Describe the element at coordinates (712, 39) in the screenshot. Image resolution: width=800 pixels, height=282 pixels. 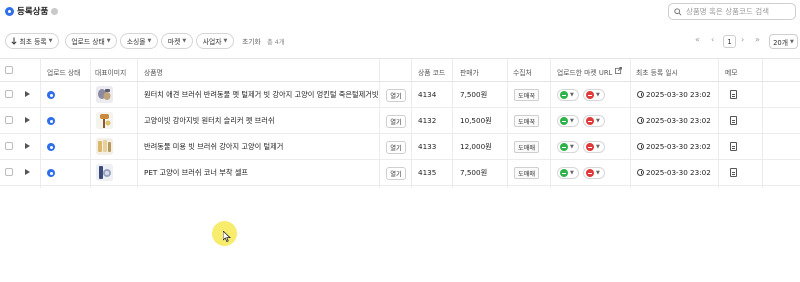
I see `prev-page-icon: ‹` at that location.